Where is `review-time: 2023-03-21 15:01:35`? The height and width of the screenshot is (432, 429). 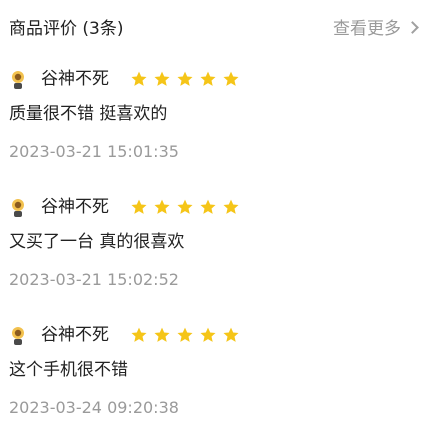
review-time: 2023-03-21 15:01:35 is located at coordinates (94, 151).